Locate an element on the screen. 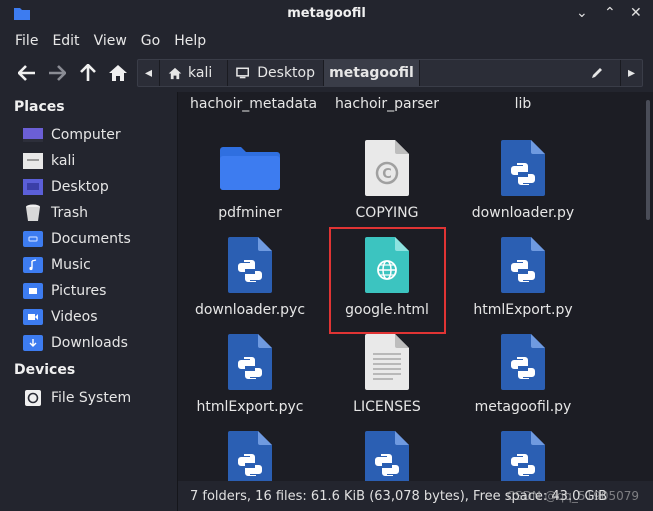 This screenshot has width=653, height=511. sidebar-item-pictures: Pictures is located at coordinates (64, 291).